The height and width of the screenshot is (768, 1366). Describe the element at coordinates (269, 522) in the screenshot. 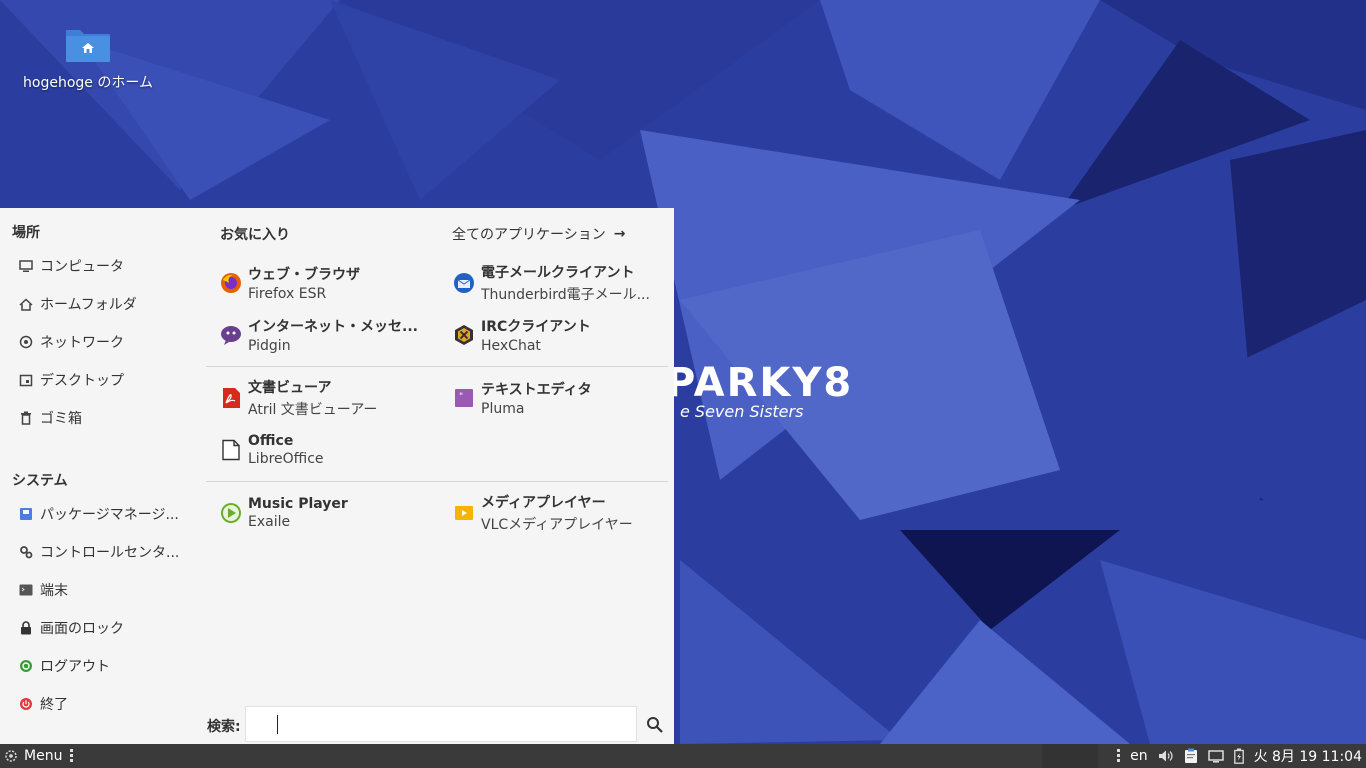

I see `app-subtitle: Exaile` at that location.